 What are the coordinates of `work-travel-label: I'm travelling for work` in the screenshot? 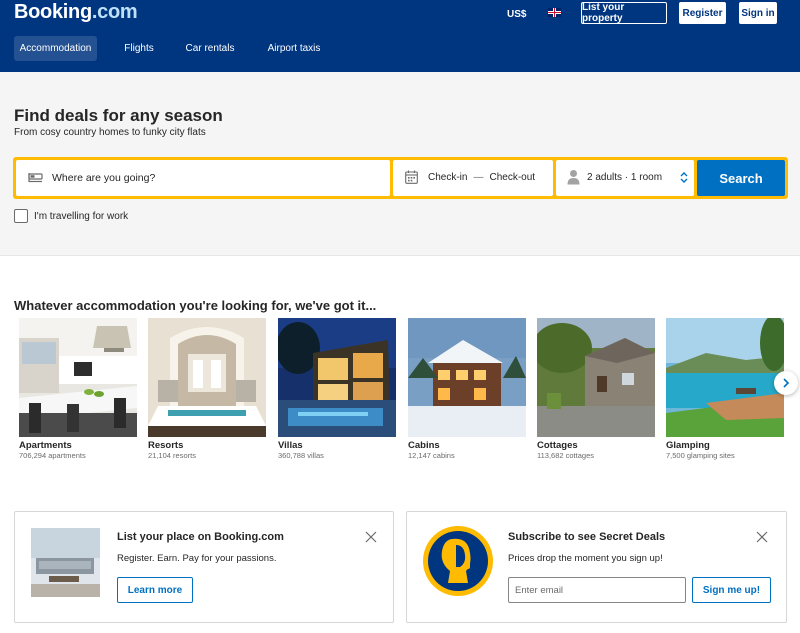 It's located at (81, 216).